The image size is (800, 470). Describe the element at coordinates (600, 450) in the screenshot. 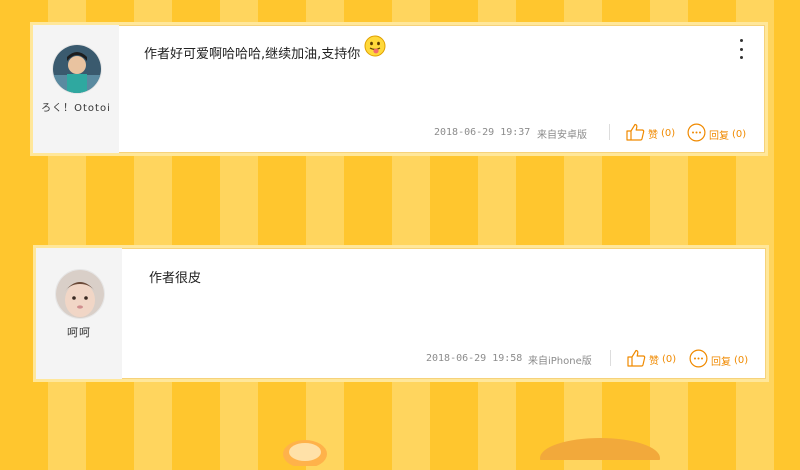

I see `decorative-hill` at that location.